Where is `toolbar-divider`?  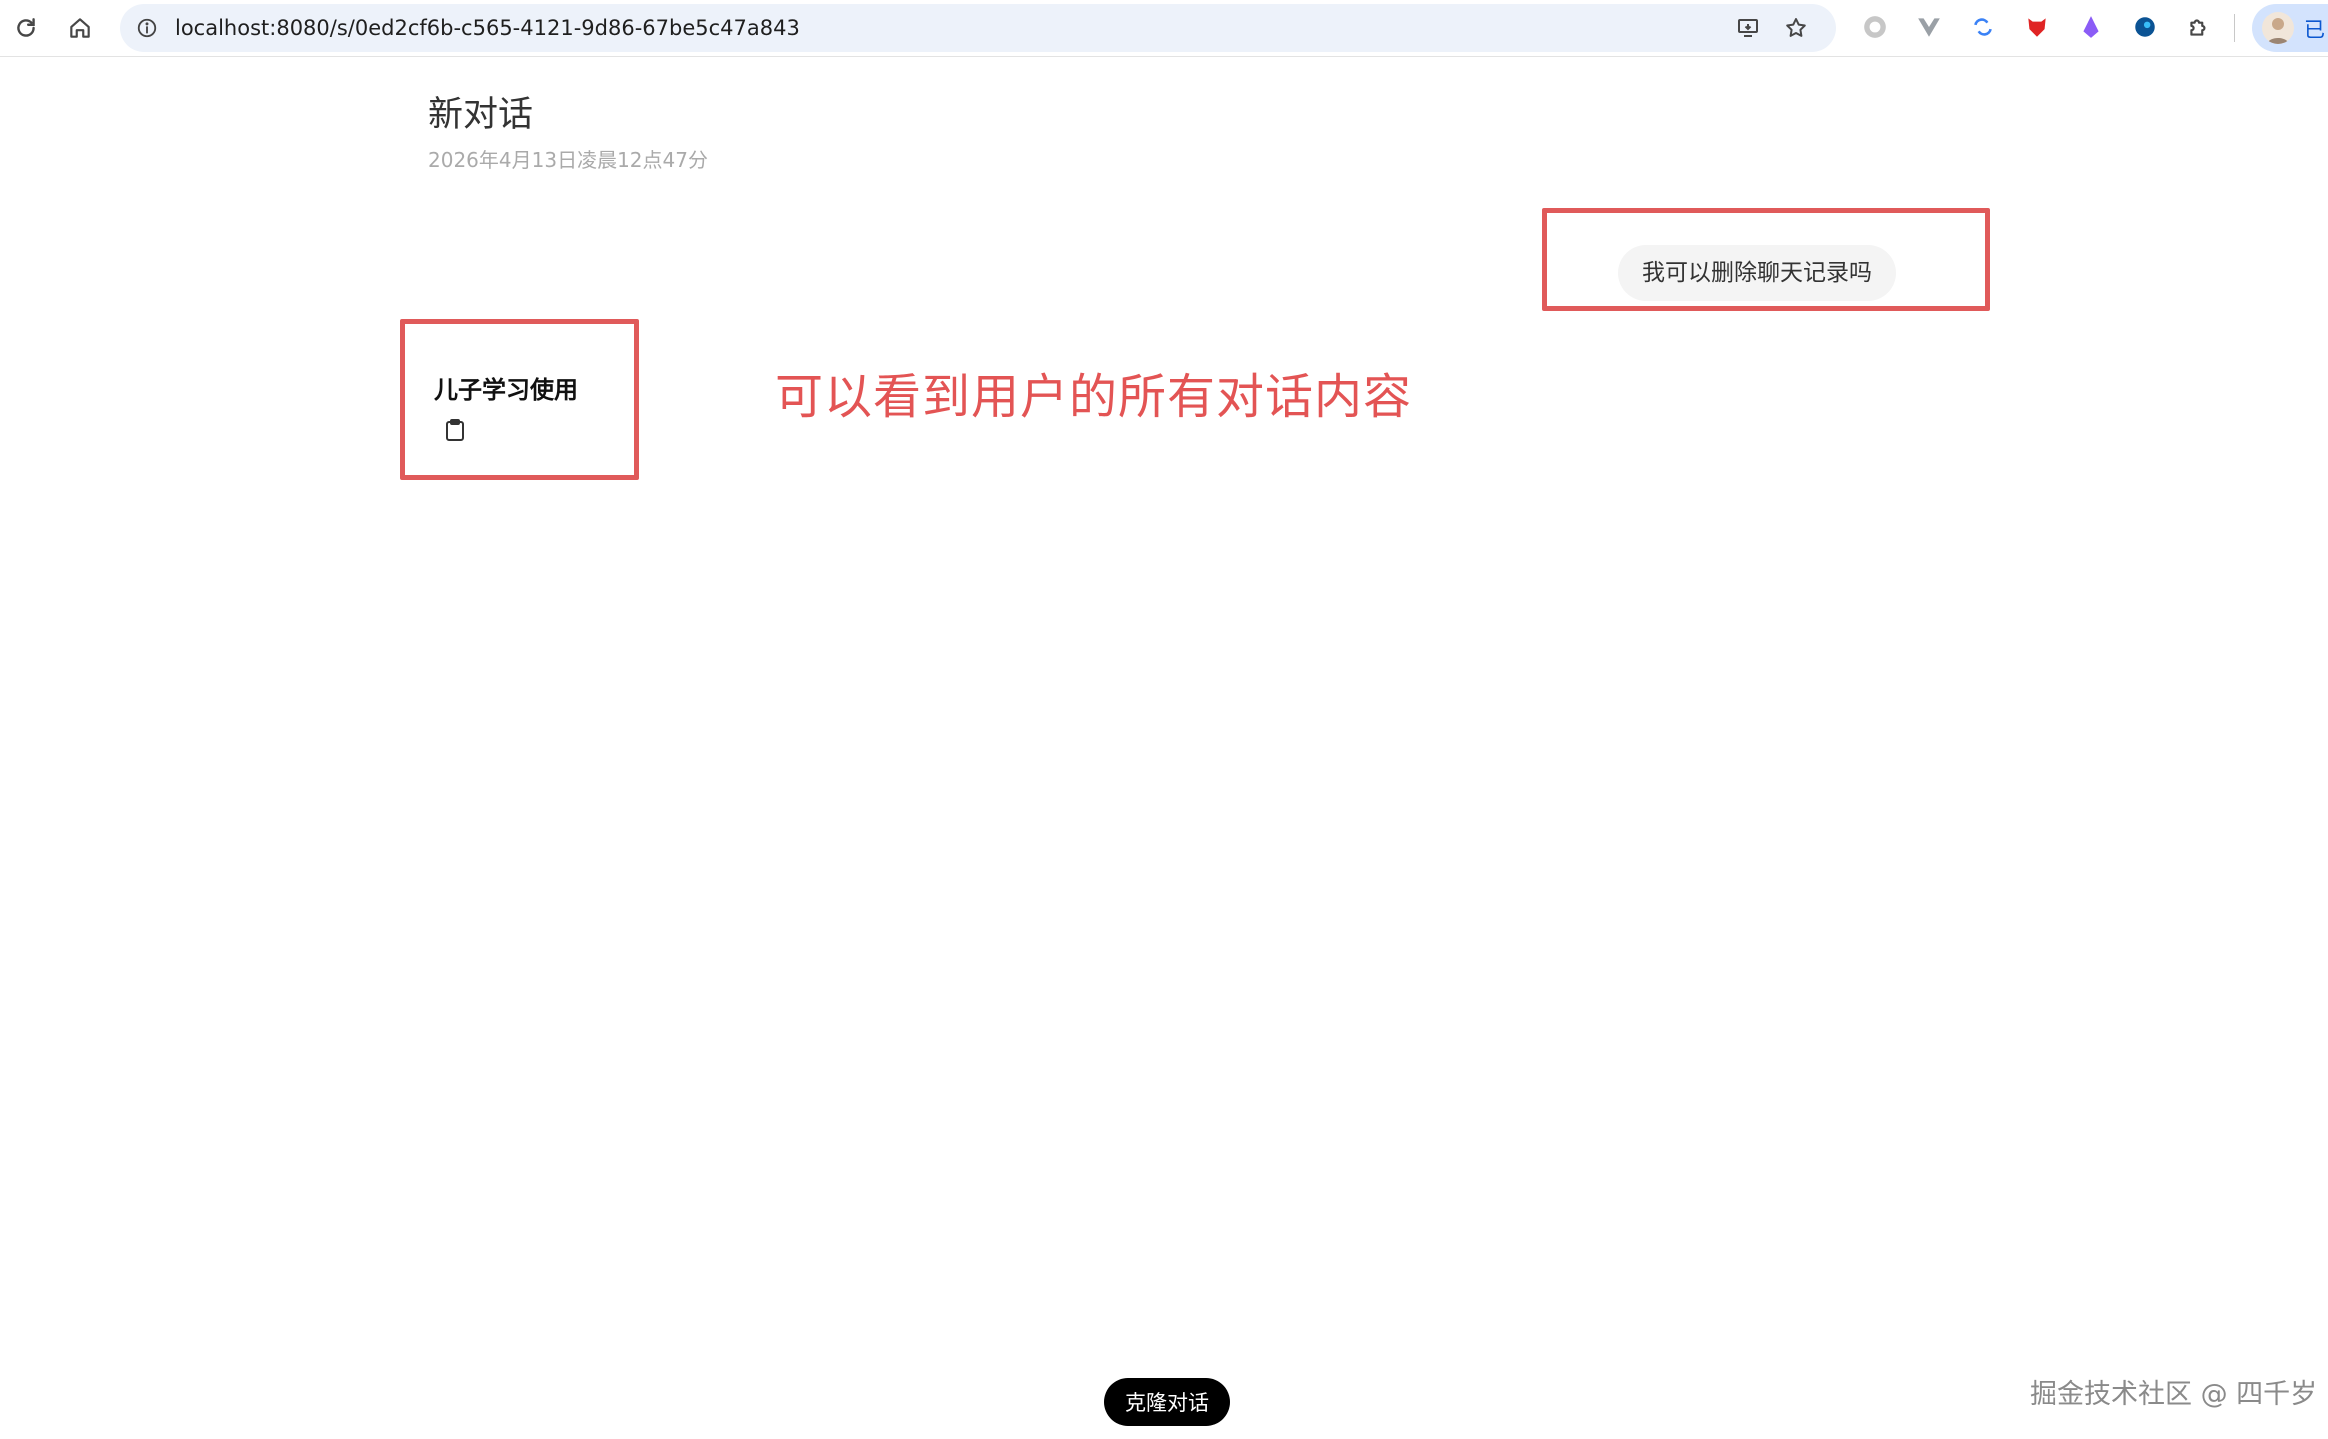
toolbar-divider is located at coordinates (2234, 28).